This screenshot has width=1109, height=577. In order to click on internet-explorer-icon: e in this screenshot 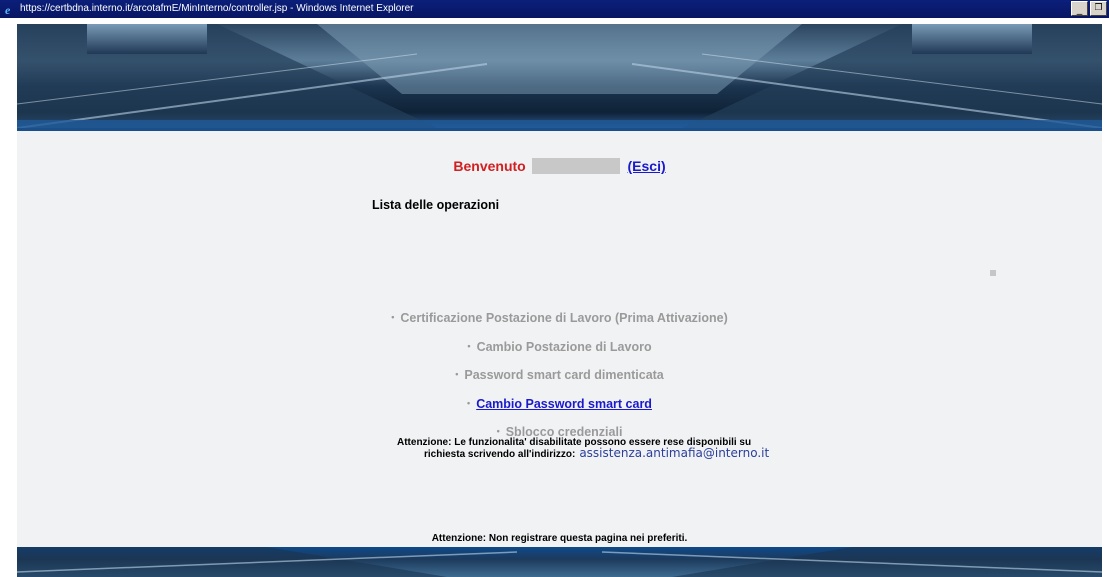, I will do `click(10, 9)`.